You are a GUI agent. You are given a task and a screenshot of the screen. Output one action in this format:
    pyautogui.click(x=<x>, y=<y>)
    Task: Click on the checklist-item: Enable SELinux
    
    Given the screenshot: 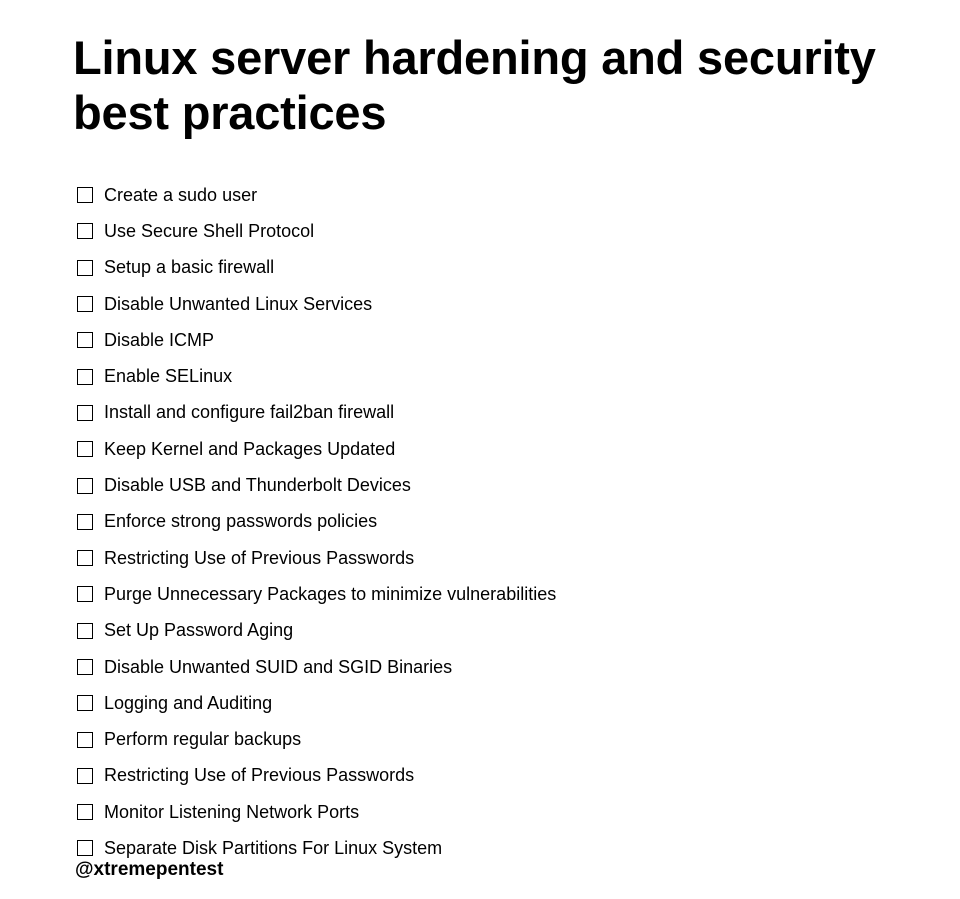 What is the action you would take?
    pyautogui.click(x=316, y=376)
    